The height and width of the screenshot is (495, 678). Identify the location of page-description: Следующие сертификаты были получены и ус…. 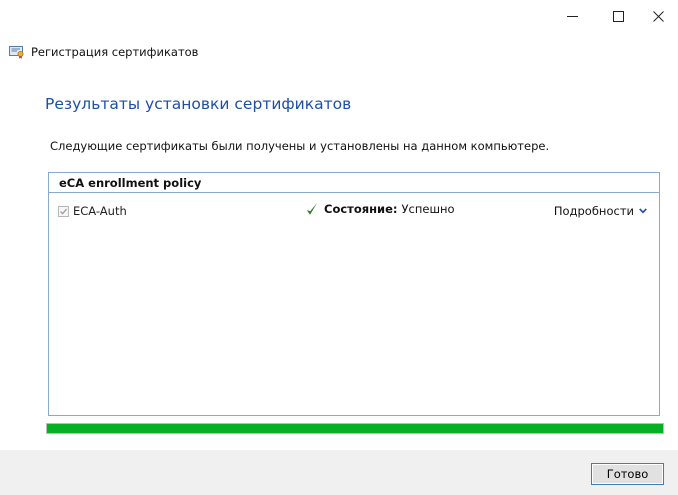
(300, 146).